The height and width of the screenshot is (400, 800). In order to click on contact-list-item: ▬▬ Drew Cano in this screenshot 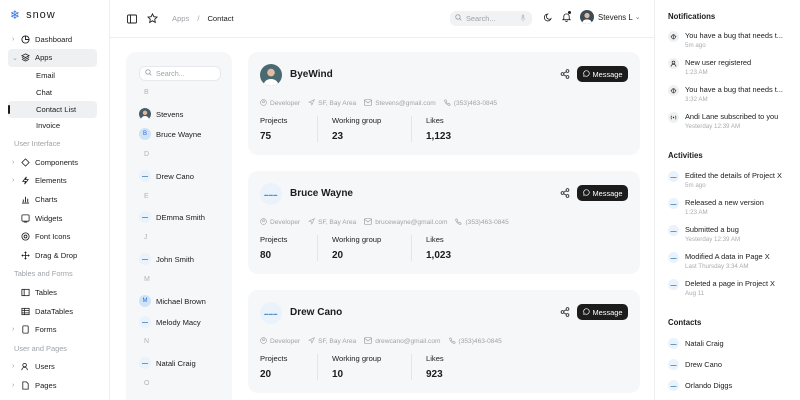, I will do `click(166, 176)`.